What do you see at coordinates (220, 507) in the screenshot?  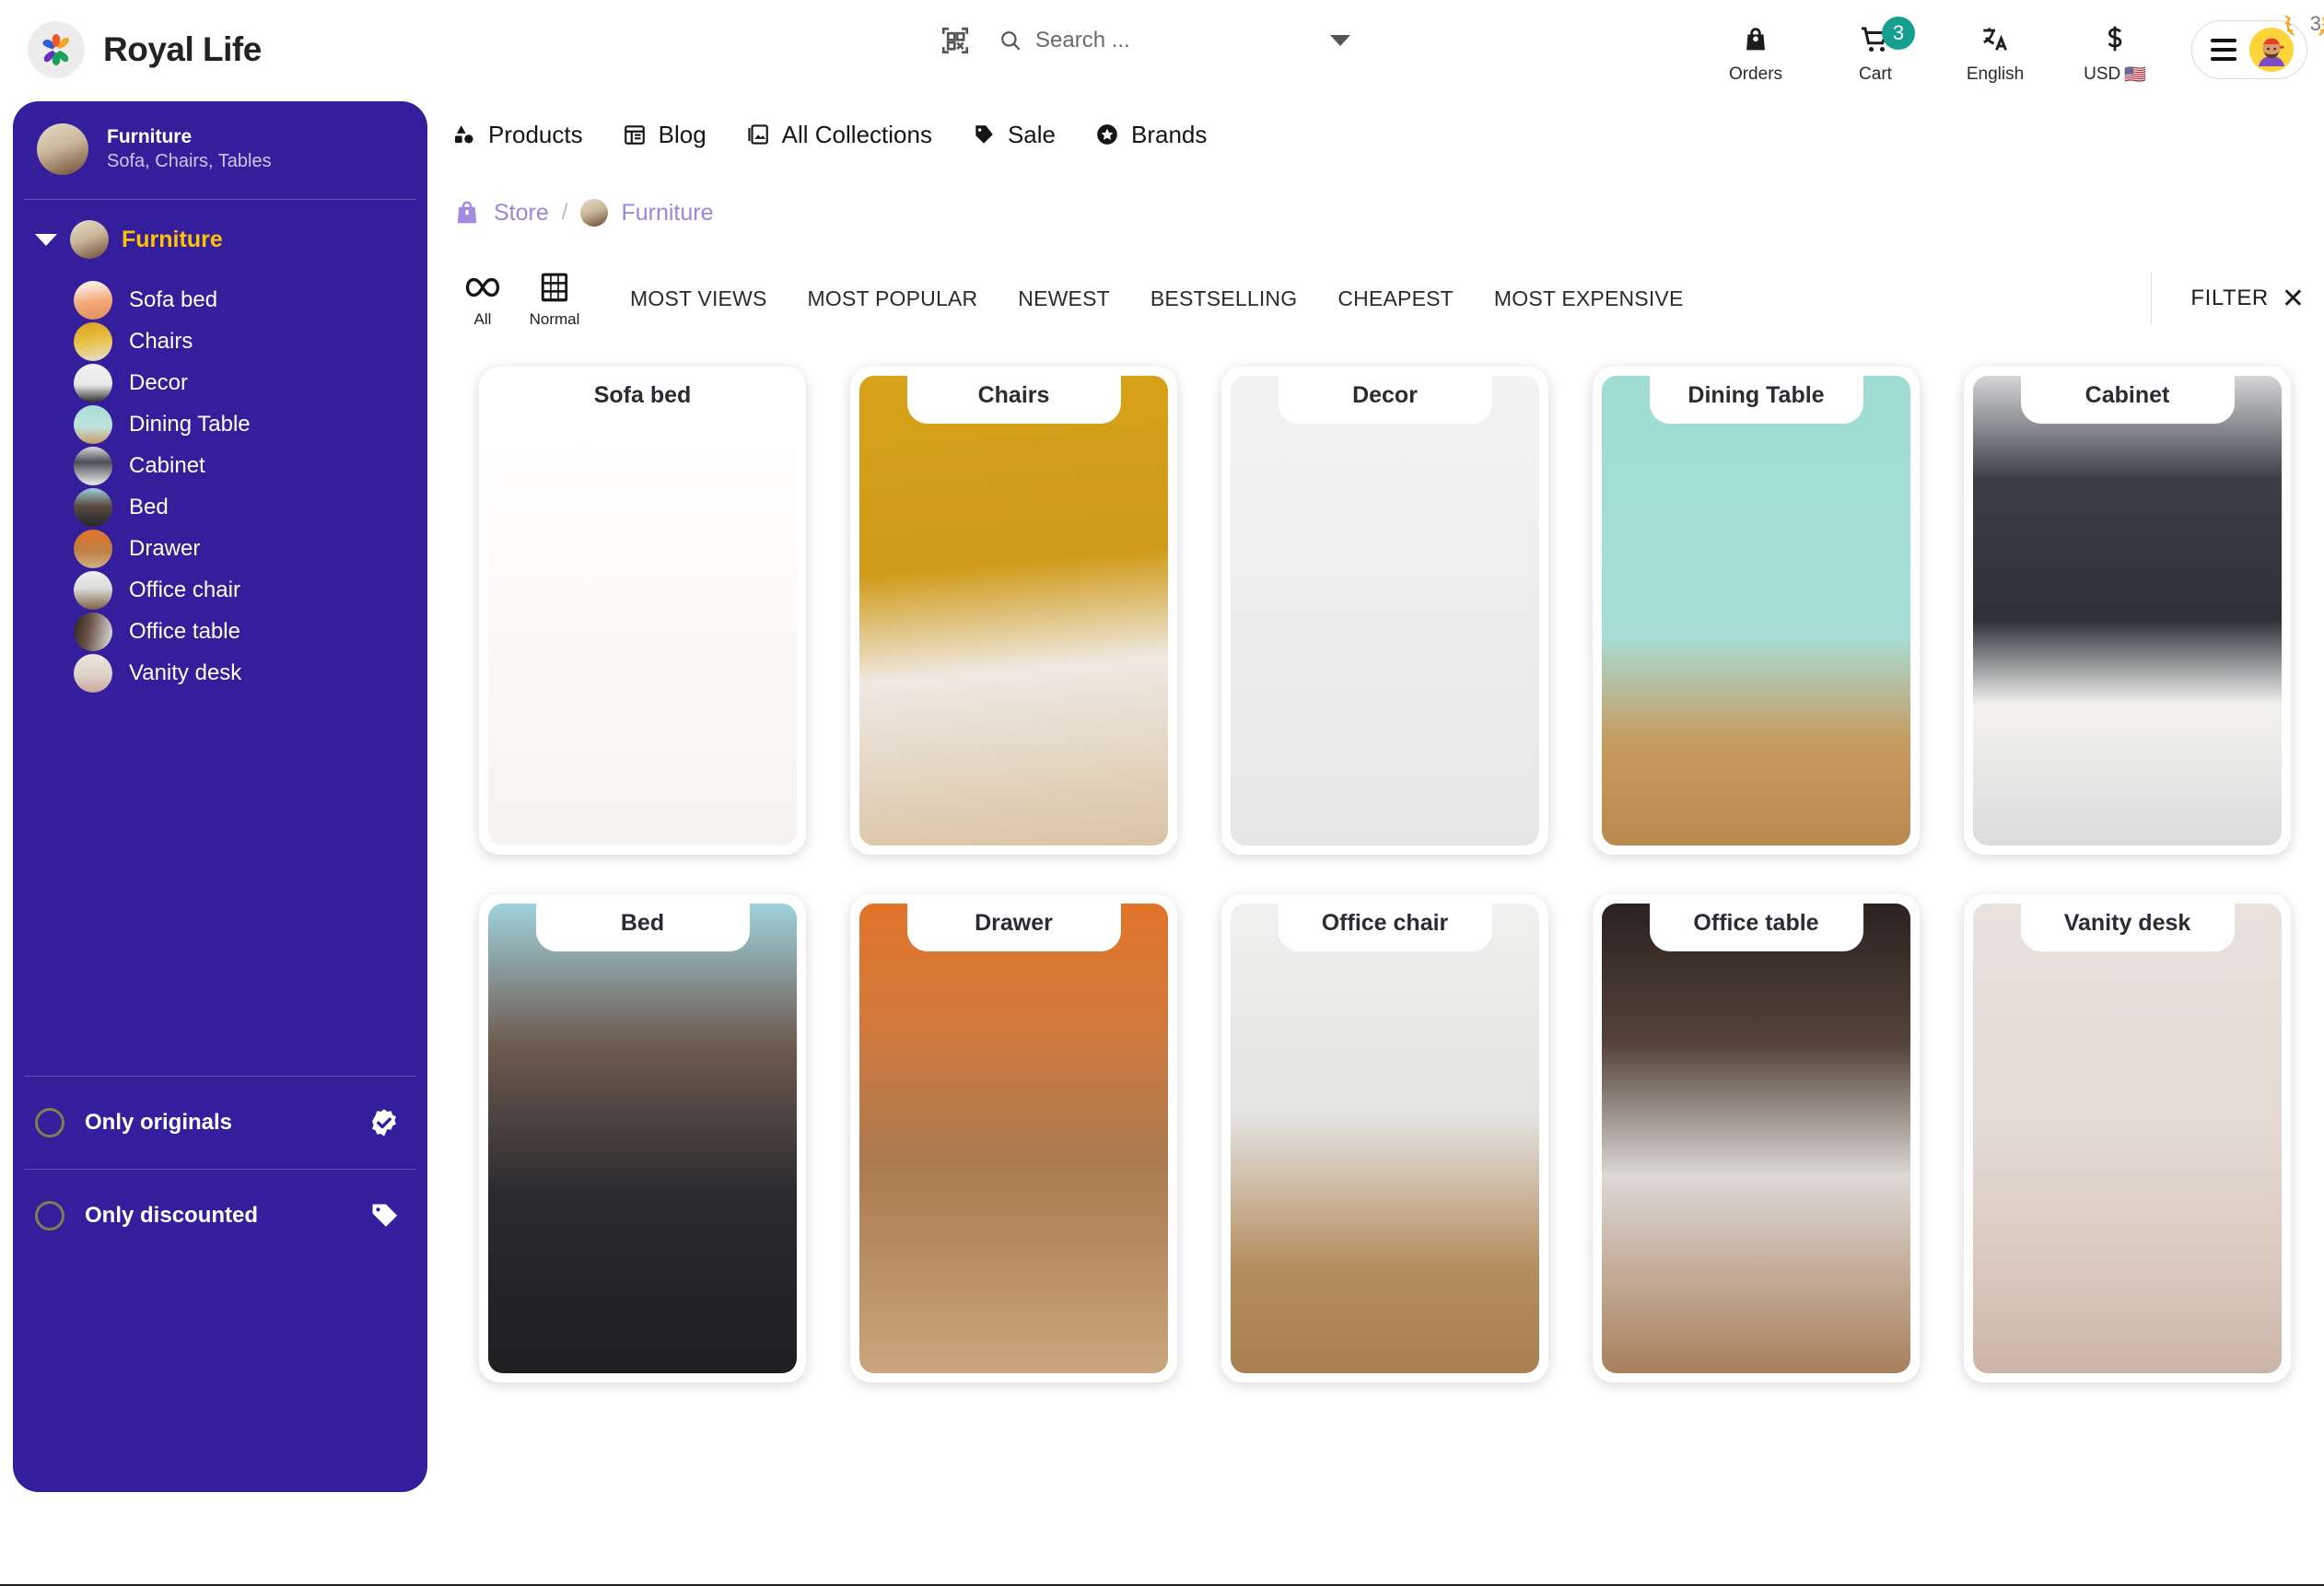 I see `sidebar-item-bed: Bed` at bounding box center [220, 507].